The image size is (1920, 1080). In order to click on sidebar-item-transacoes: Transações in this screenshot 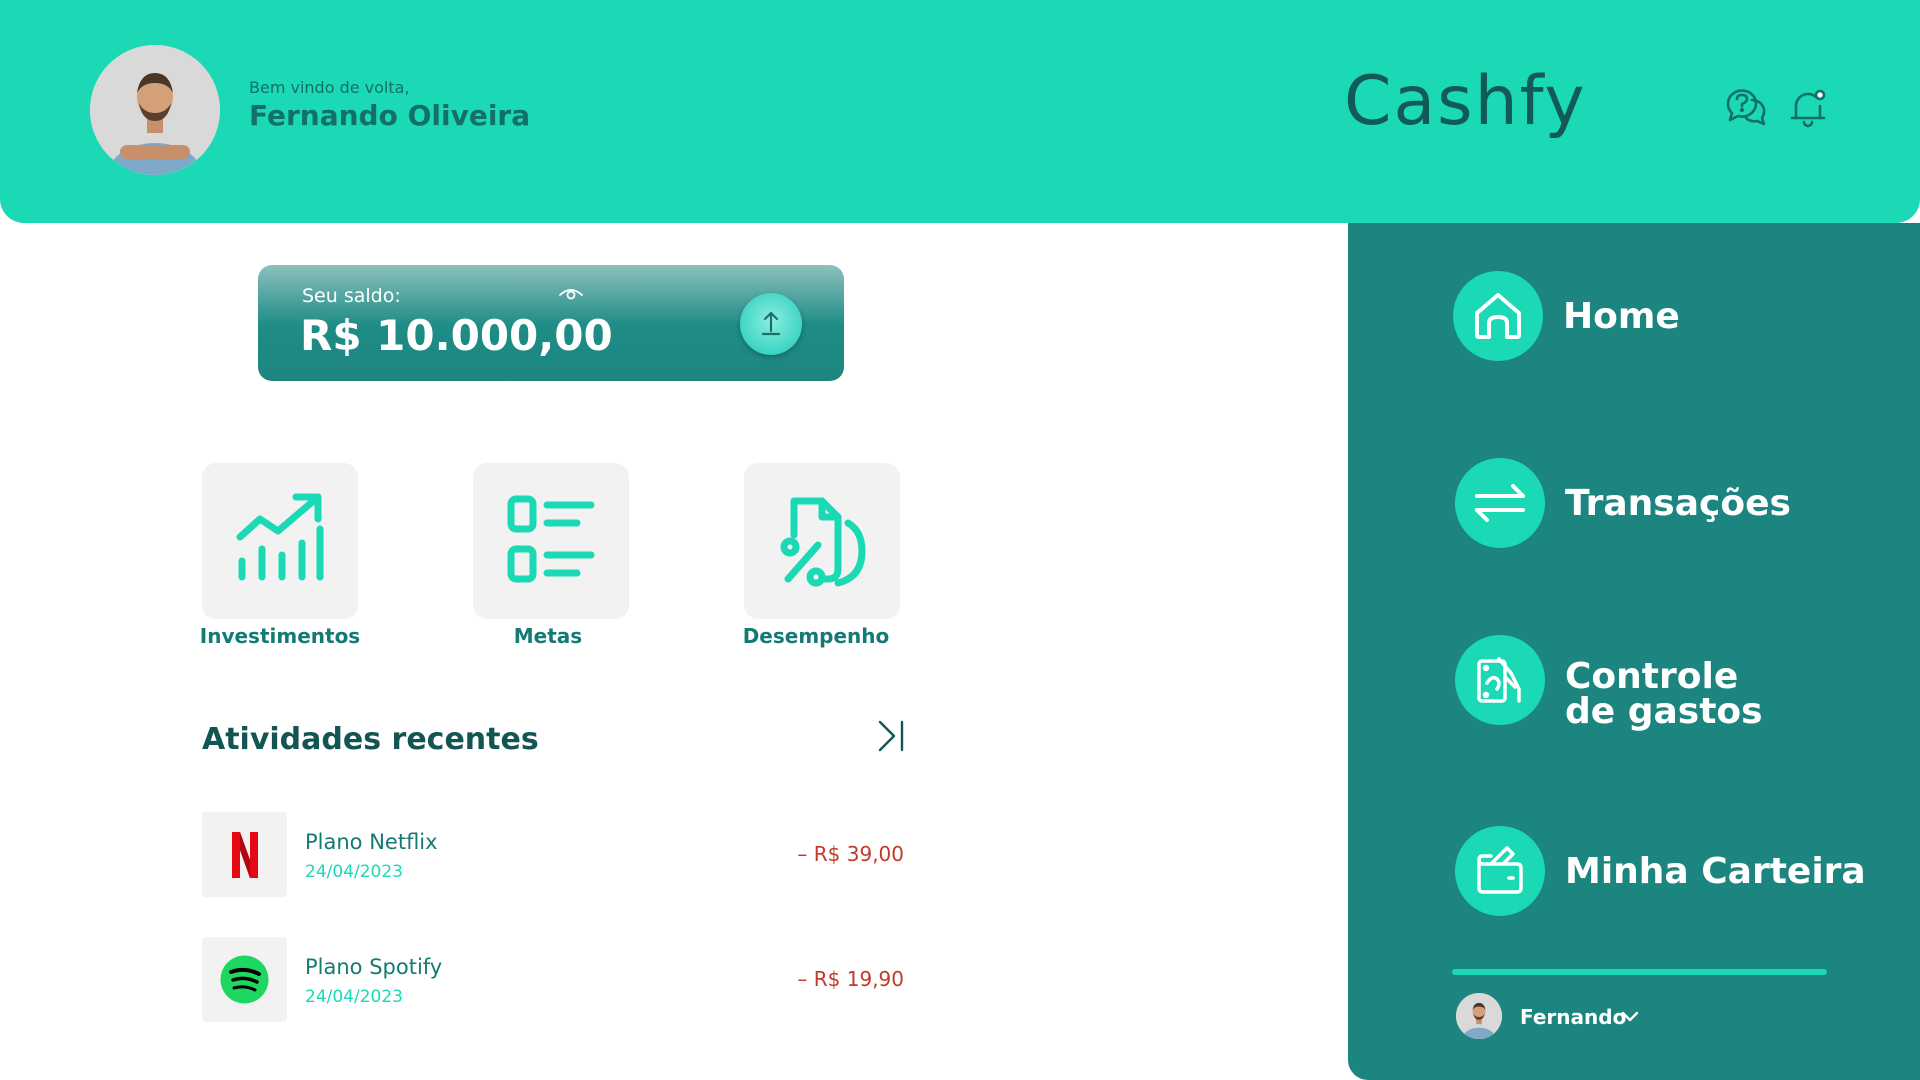, I will do `click(1675, 504)`.